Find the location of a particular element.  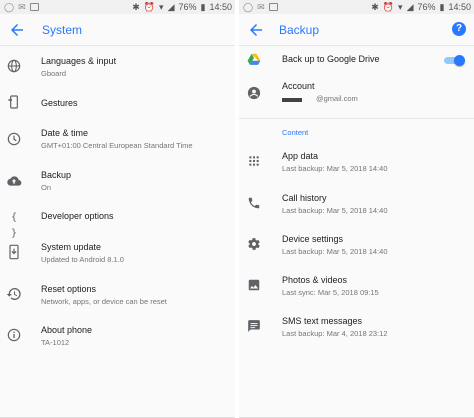

info-icon is located at coordinates (14, 335).